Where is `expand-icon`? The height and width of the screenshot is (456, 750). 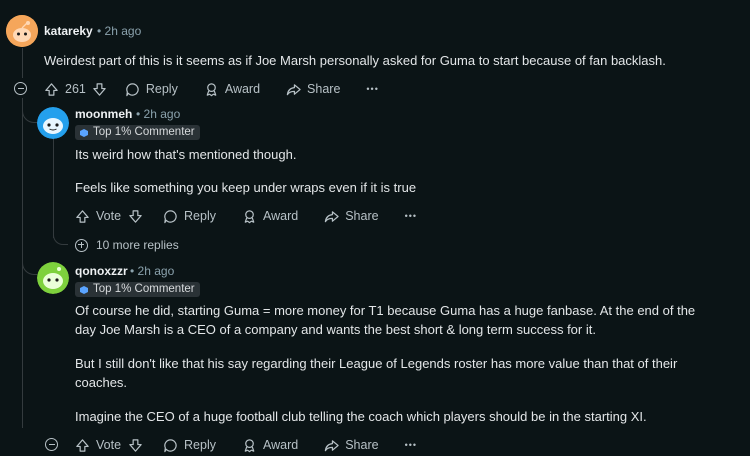 expand-icon is located at coordinates (81, 245).